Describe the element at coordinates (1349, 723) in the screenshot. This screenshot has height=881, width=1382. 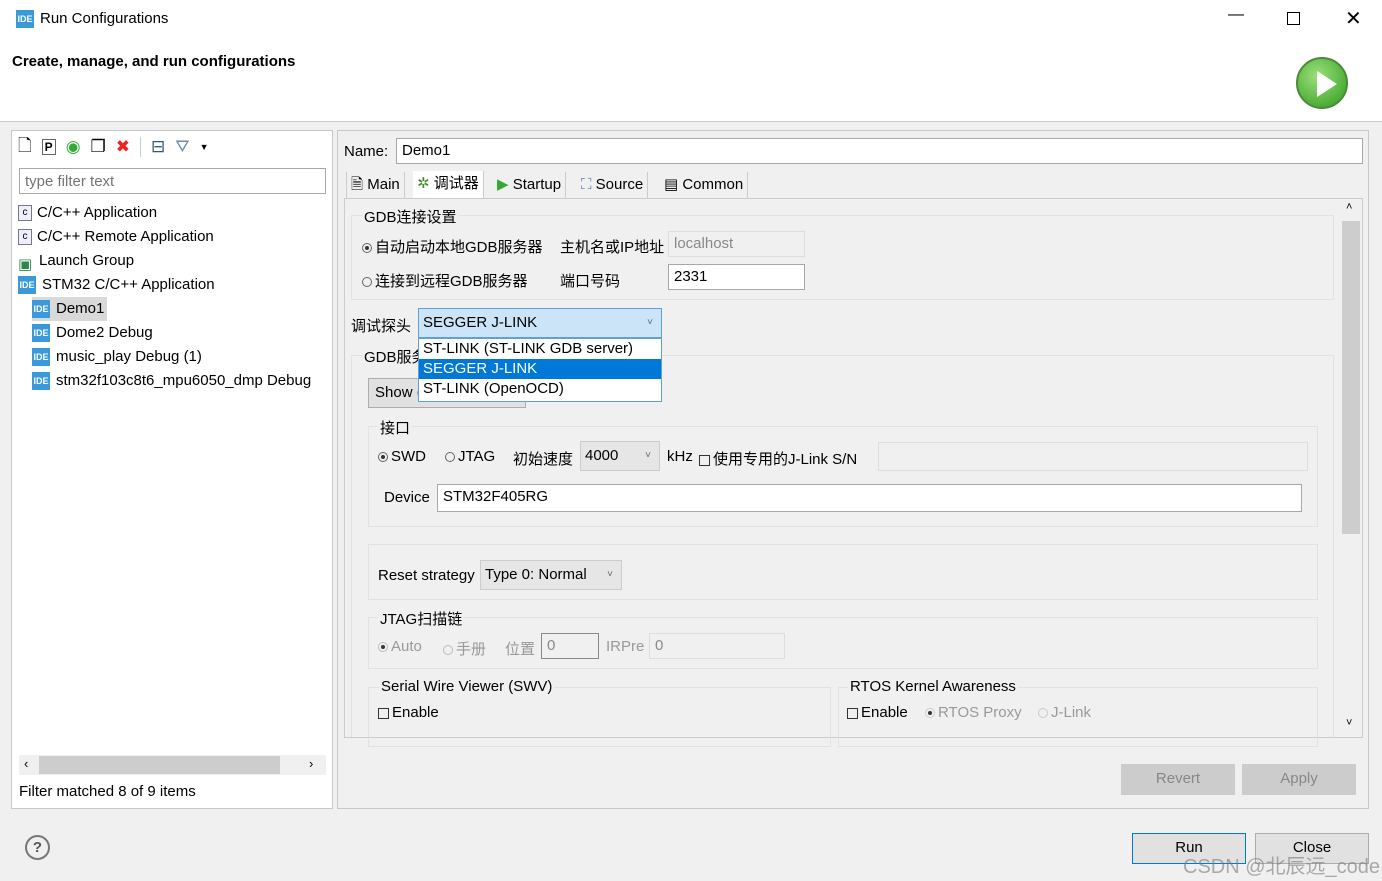
I see `scroll-down-icon: ˅` at that location.